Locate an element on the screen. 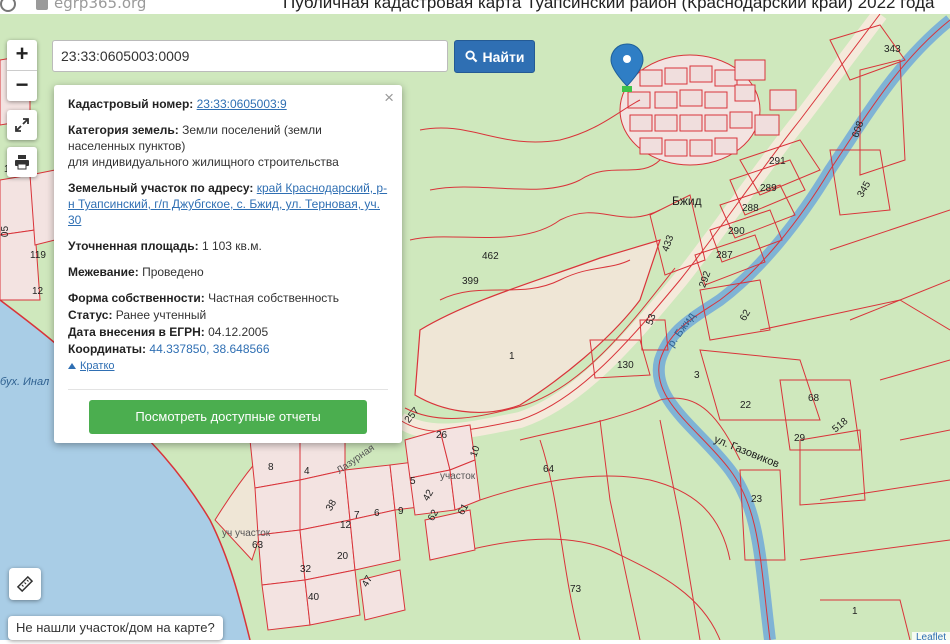  parcel-label: 5 is located at coordinates (413, 481).